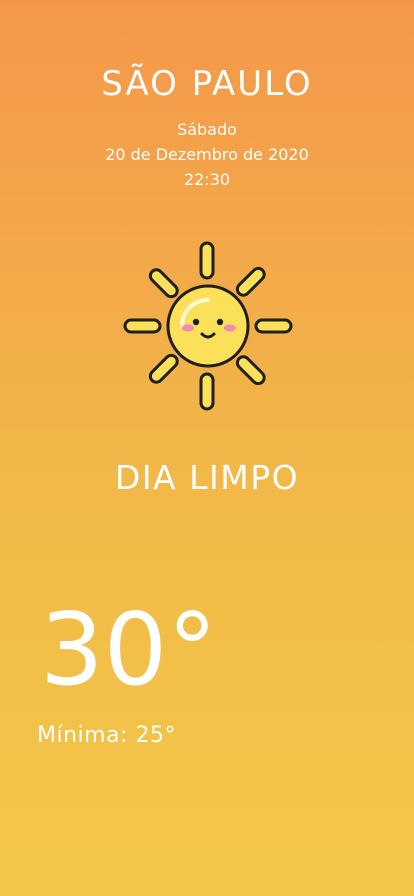 This screenshot has width=414, height=896. What do you see at coordinates (207, 129) in the screenshot?
I see `weekday: Sábado` at bounding box center [207, 129].